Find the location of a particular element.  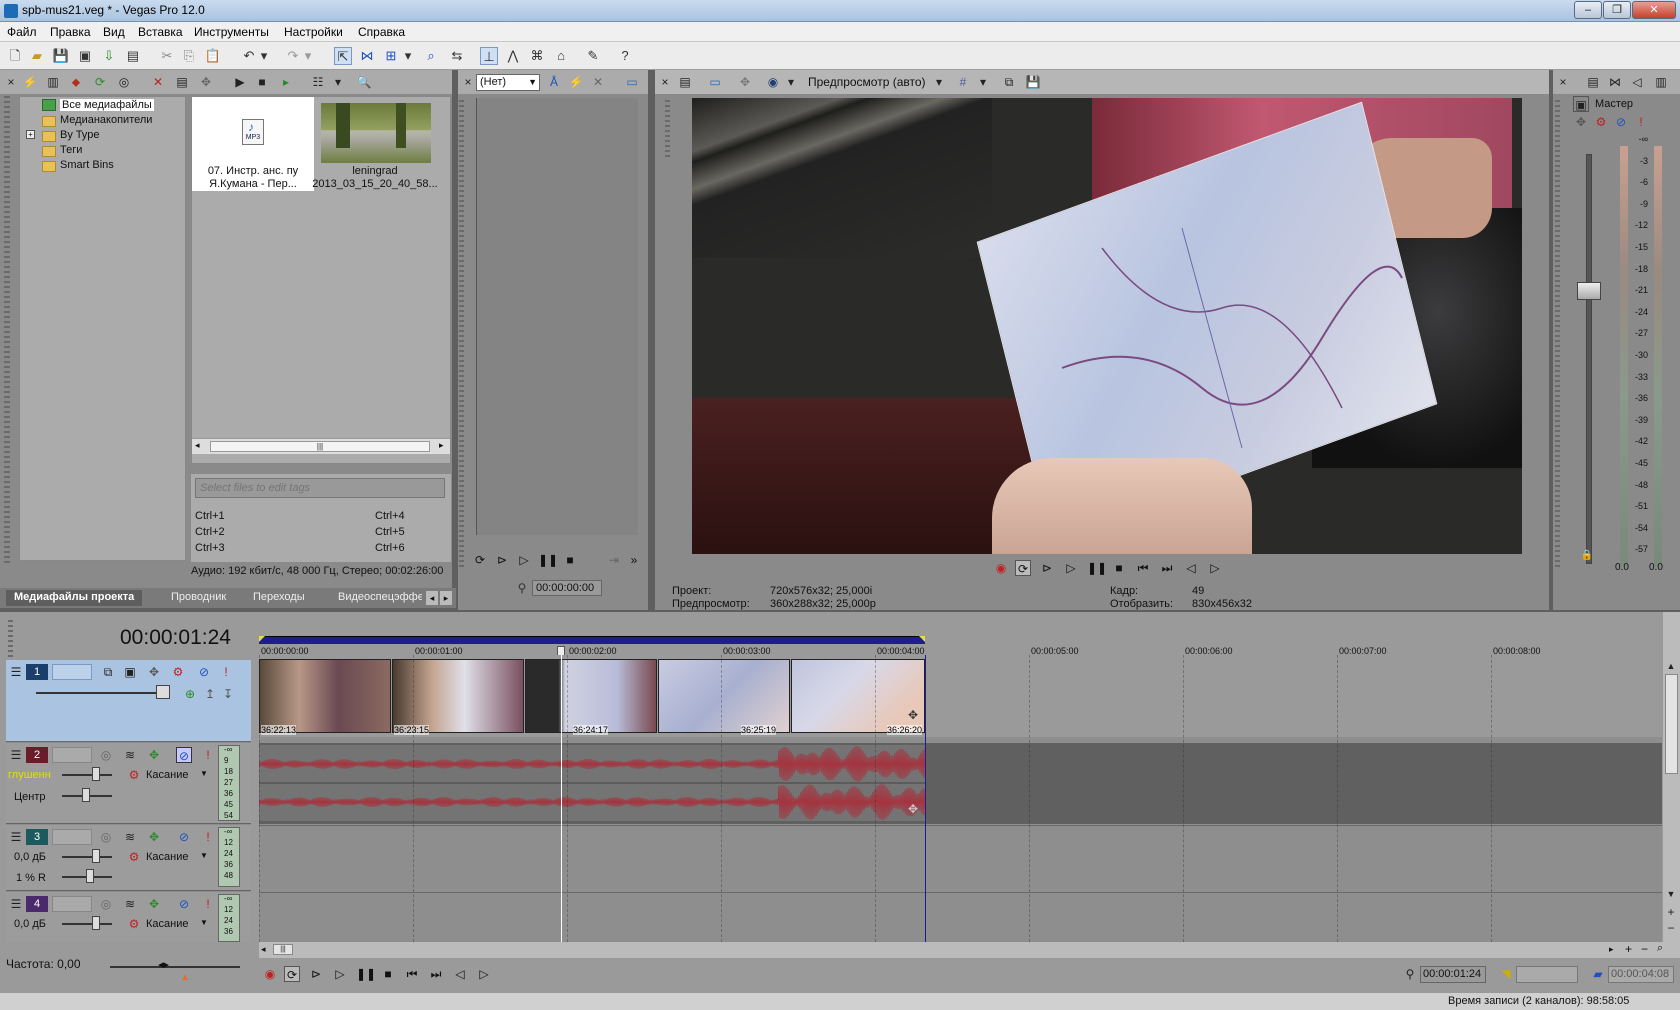

project-props-icon: ▤ is located at coordinates (685, 82).